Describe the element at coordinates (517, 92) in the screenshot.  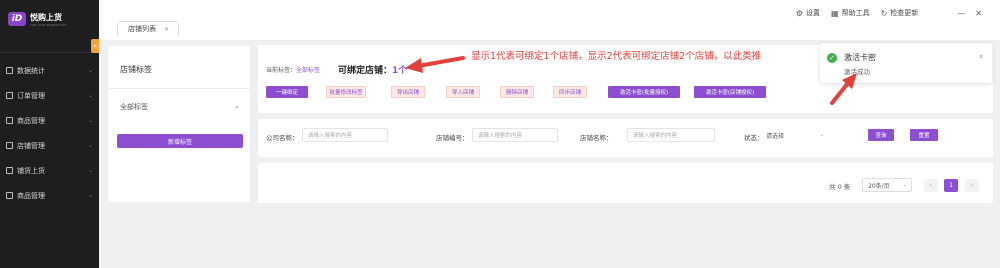
I see `delete-store-button: 删除店铺` at that location.